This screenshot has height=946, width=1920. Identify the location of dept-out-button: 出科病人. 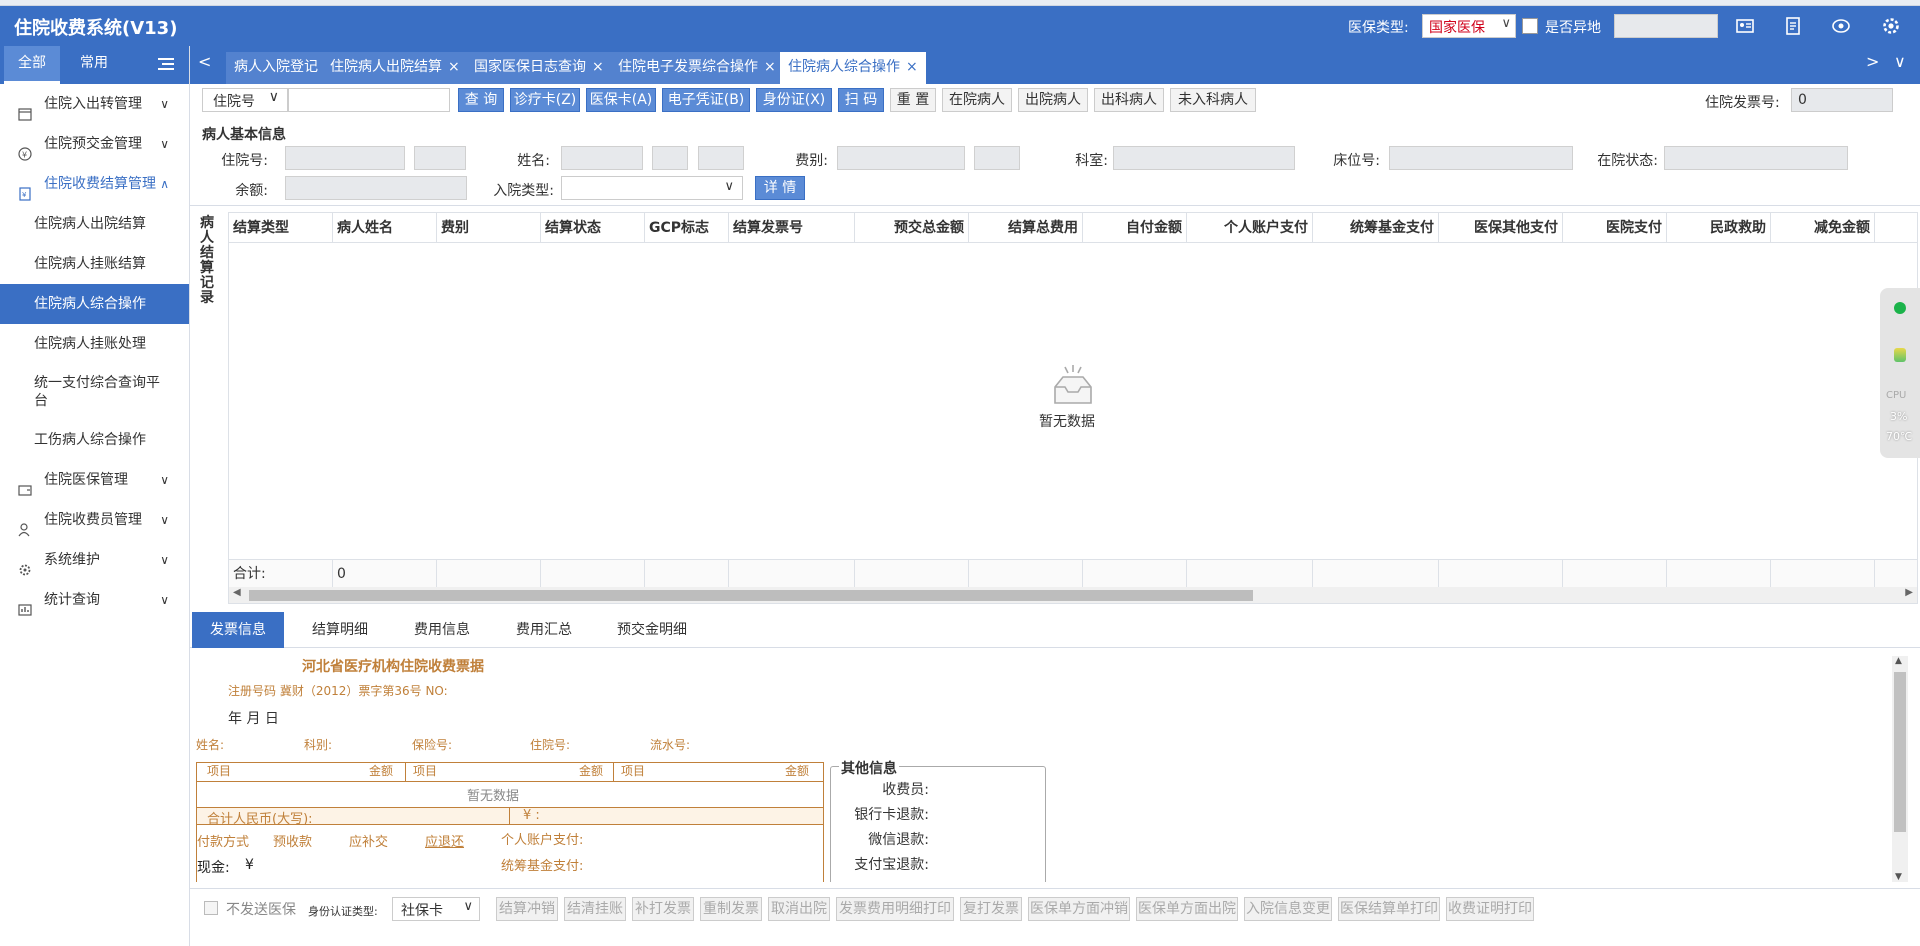
(1129, 100).